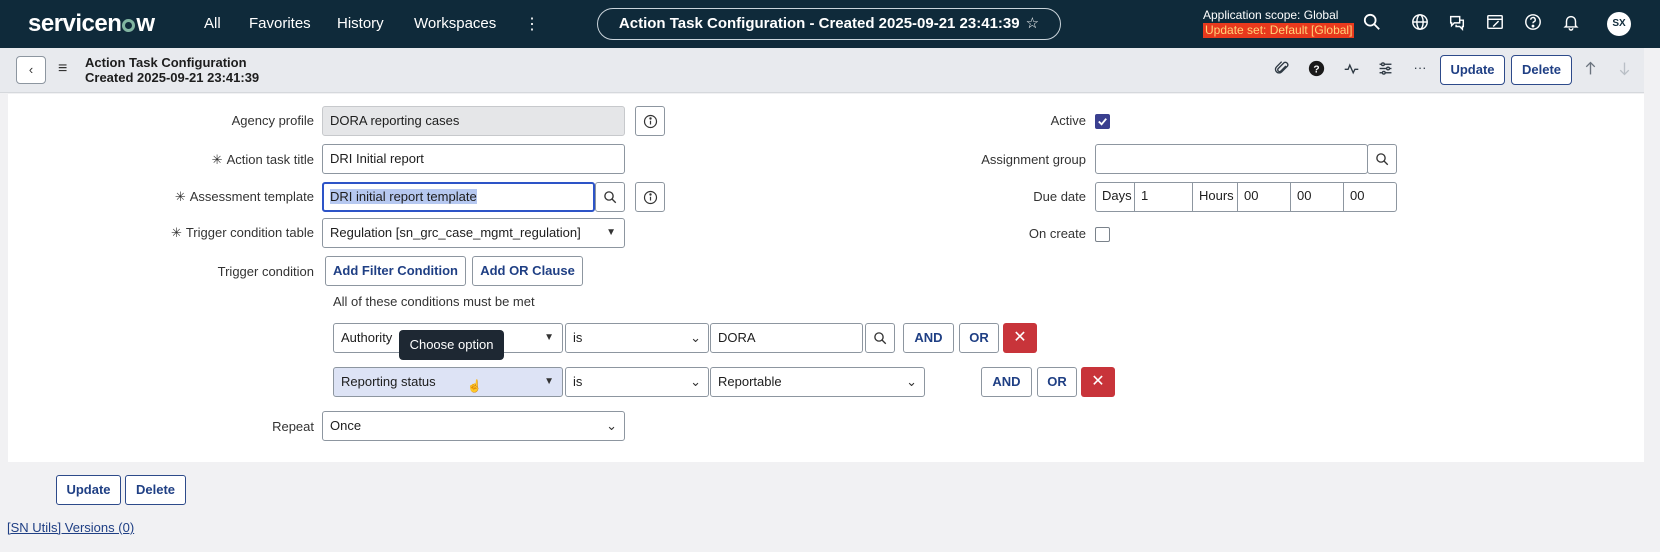 This screenshot has height=552, width=1660. I want to click on assignment-group-label: Assignment group, so click(1033, 159).